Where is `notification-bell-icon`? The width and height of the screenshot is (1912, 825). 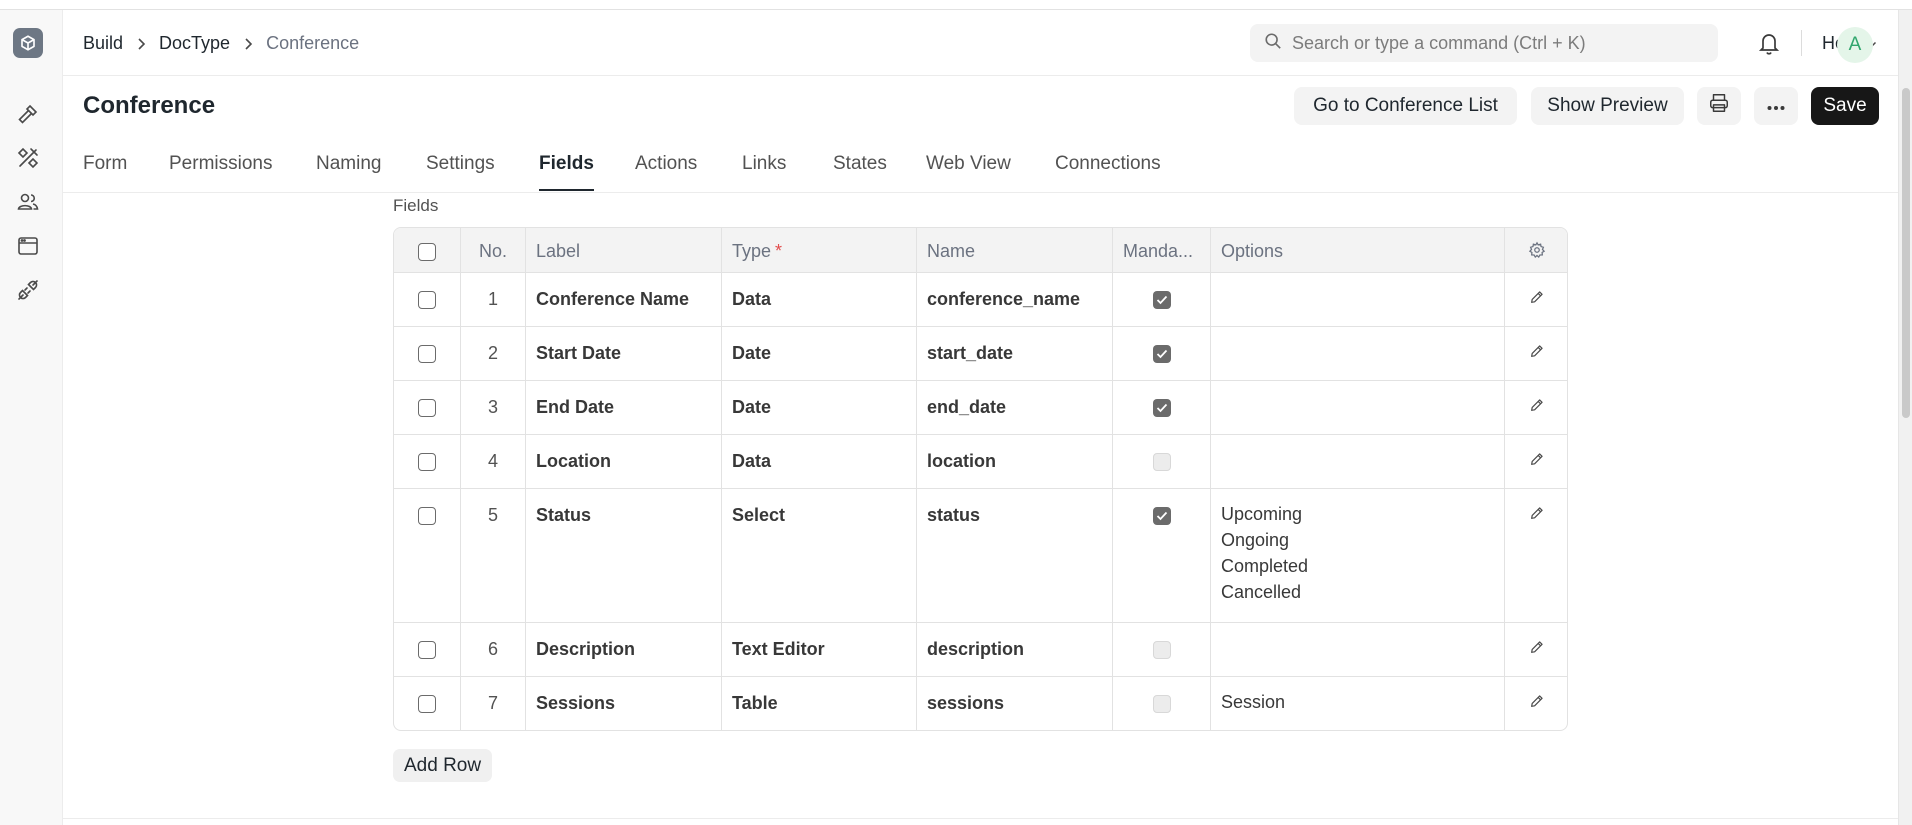 notification-bell-icon is located at coordinates (1769, 45).